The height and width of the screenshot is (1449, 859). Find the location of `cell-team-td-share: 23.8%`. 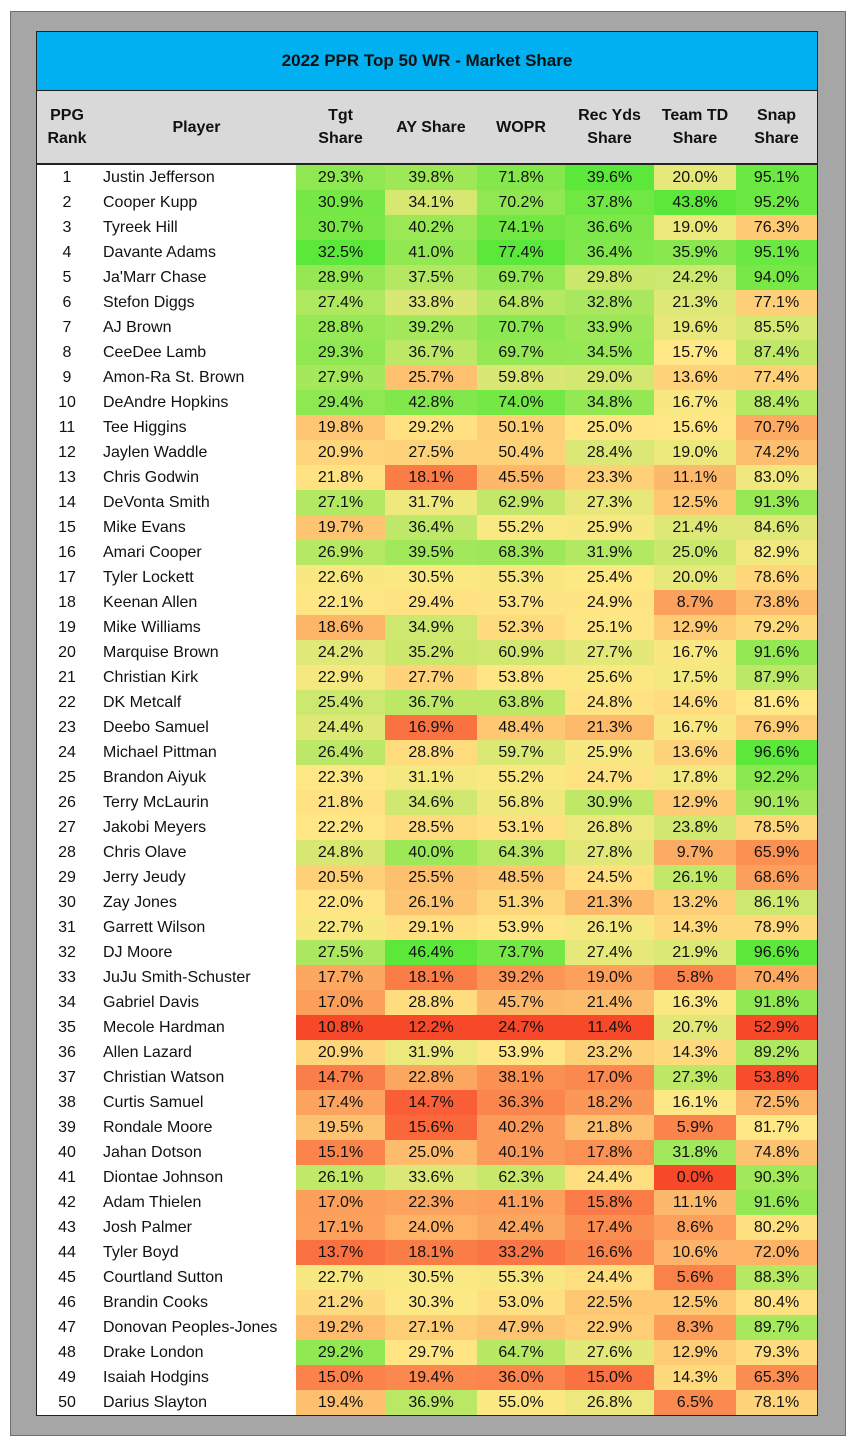

cell-team-td-share: 23.8% is located at coordinates (695, 827).